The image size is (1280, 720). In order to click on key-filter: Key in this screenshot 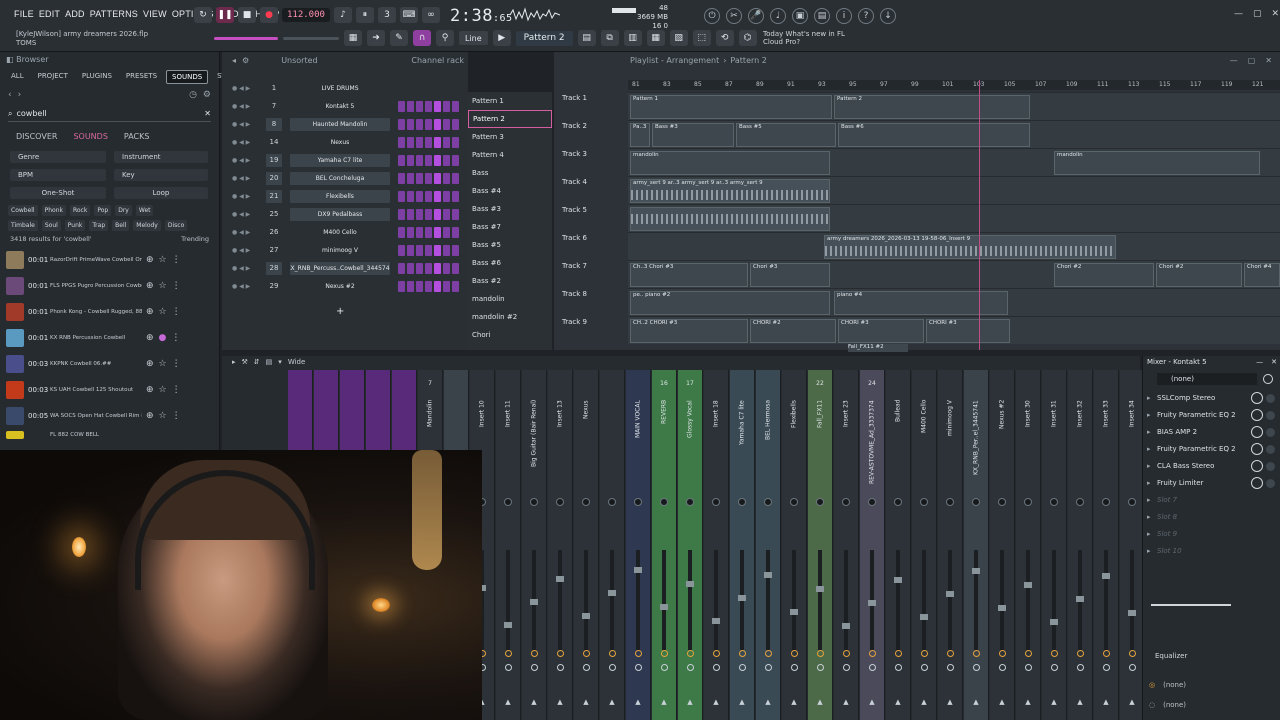, I will do `click(161, 175)`.